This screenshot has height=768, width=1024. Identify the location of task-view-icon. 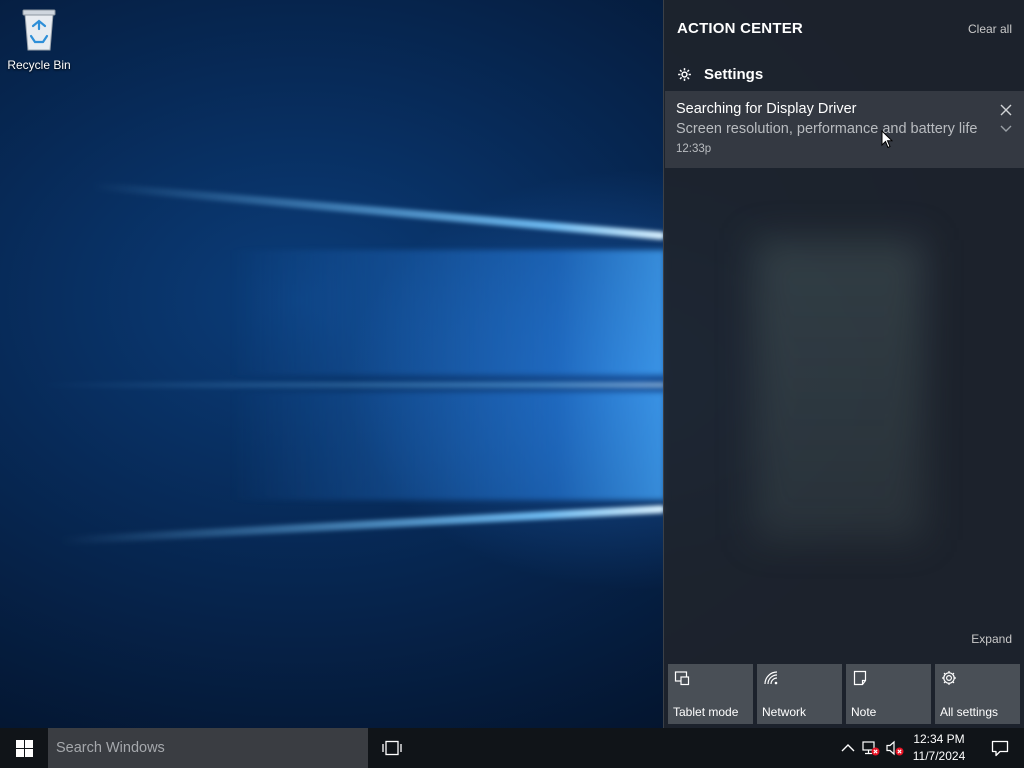
(392, 748).